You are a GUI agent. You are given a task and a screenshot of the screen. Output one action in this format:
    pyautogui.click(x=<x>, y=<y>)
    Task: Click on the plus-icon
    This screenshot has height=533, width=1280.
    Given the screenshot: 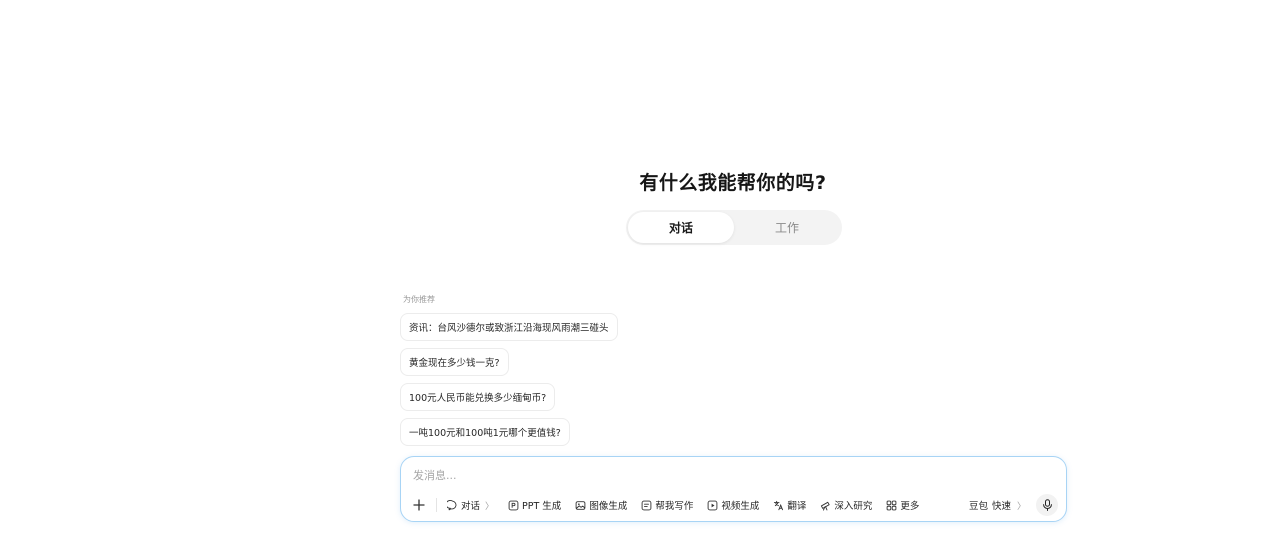 What is the action you would take?
    pyautogui.click(x=419, y=505)
    